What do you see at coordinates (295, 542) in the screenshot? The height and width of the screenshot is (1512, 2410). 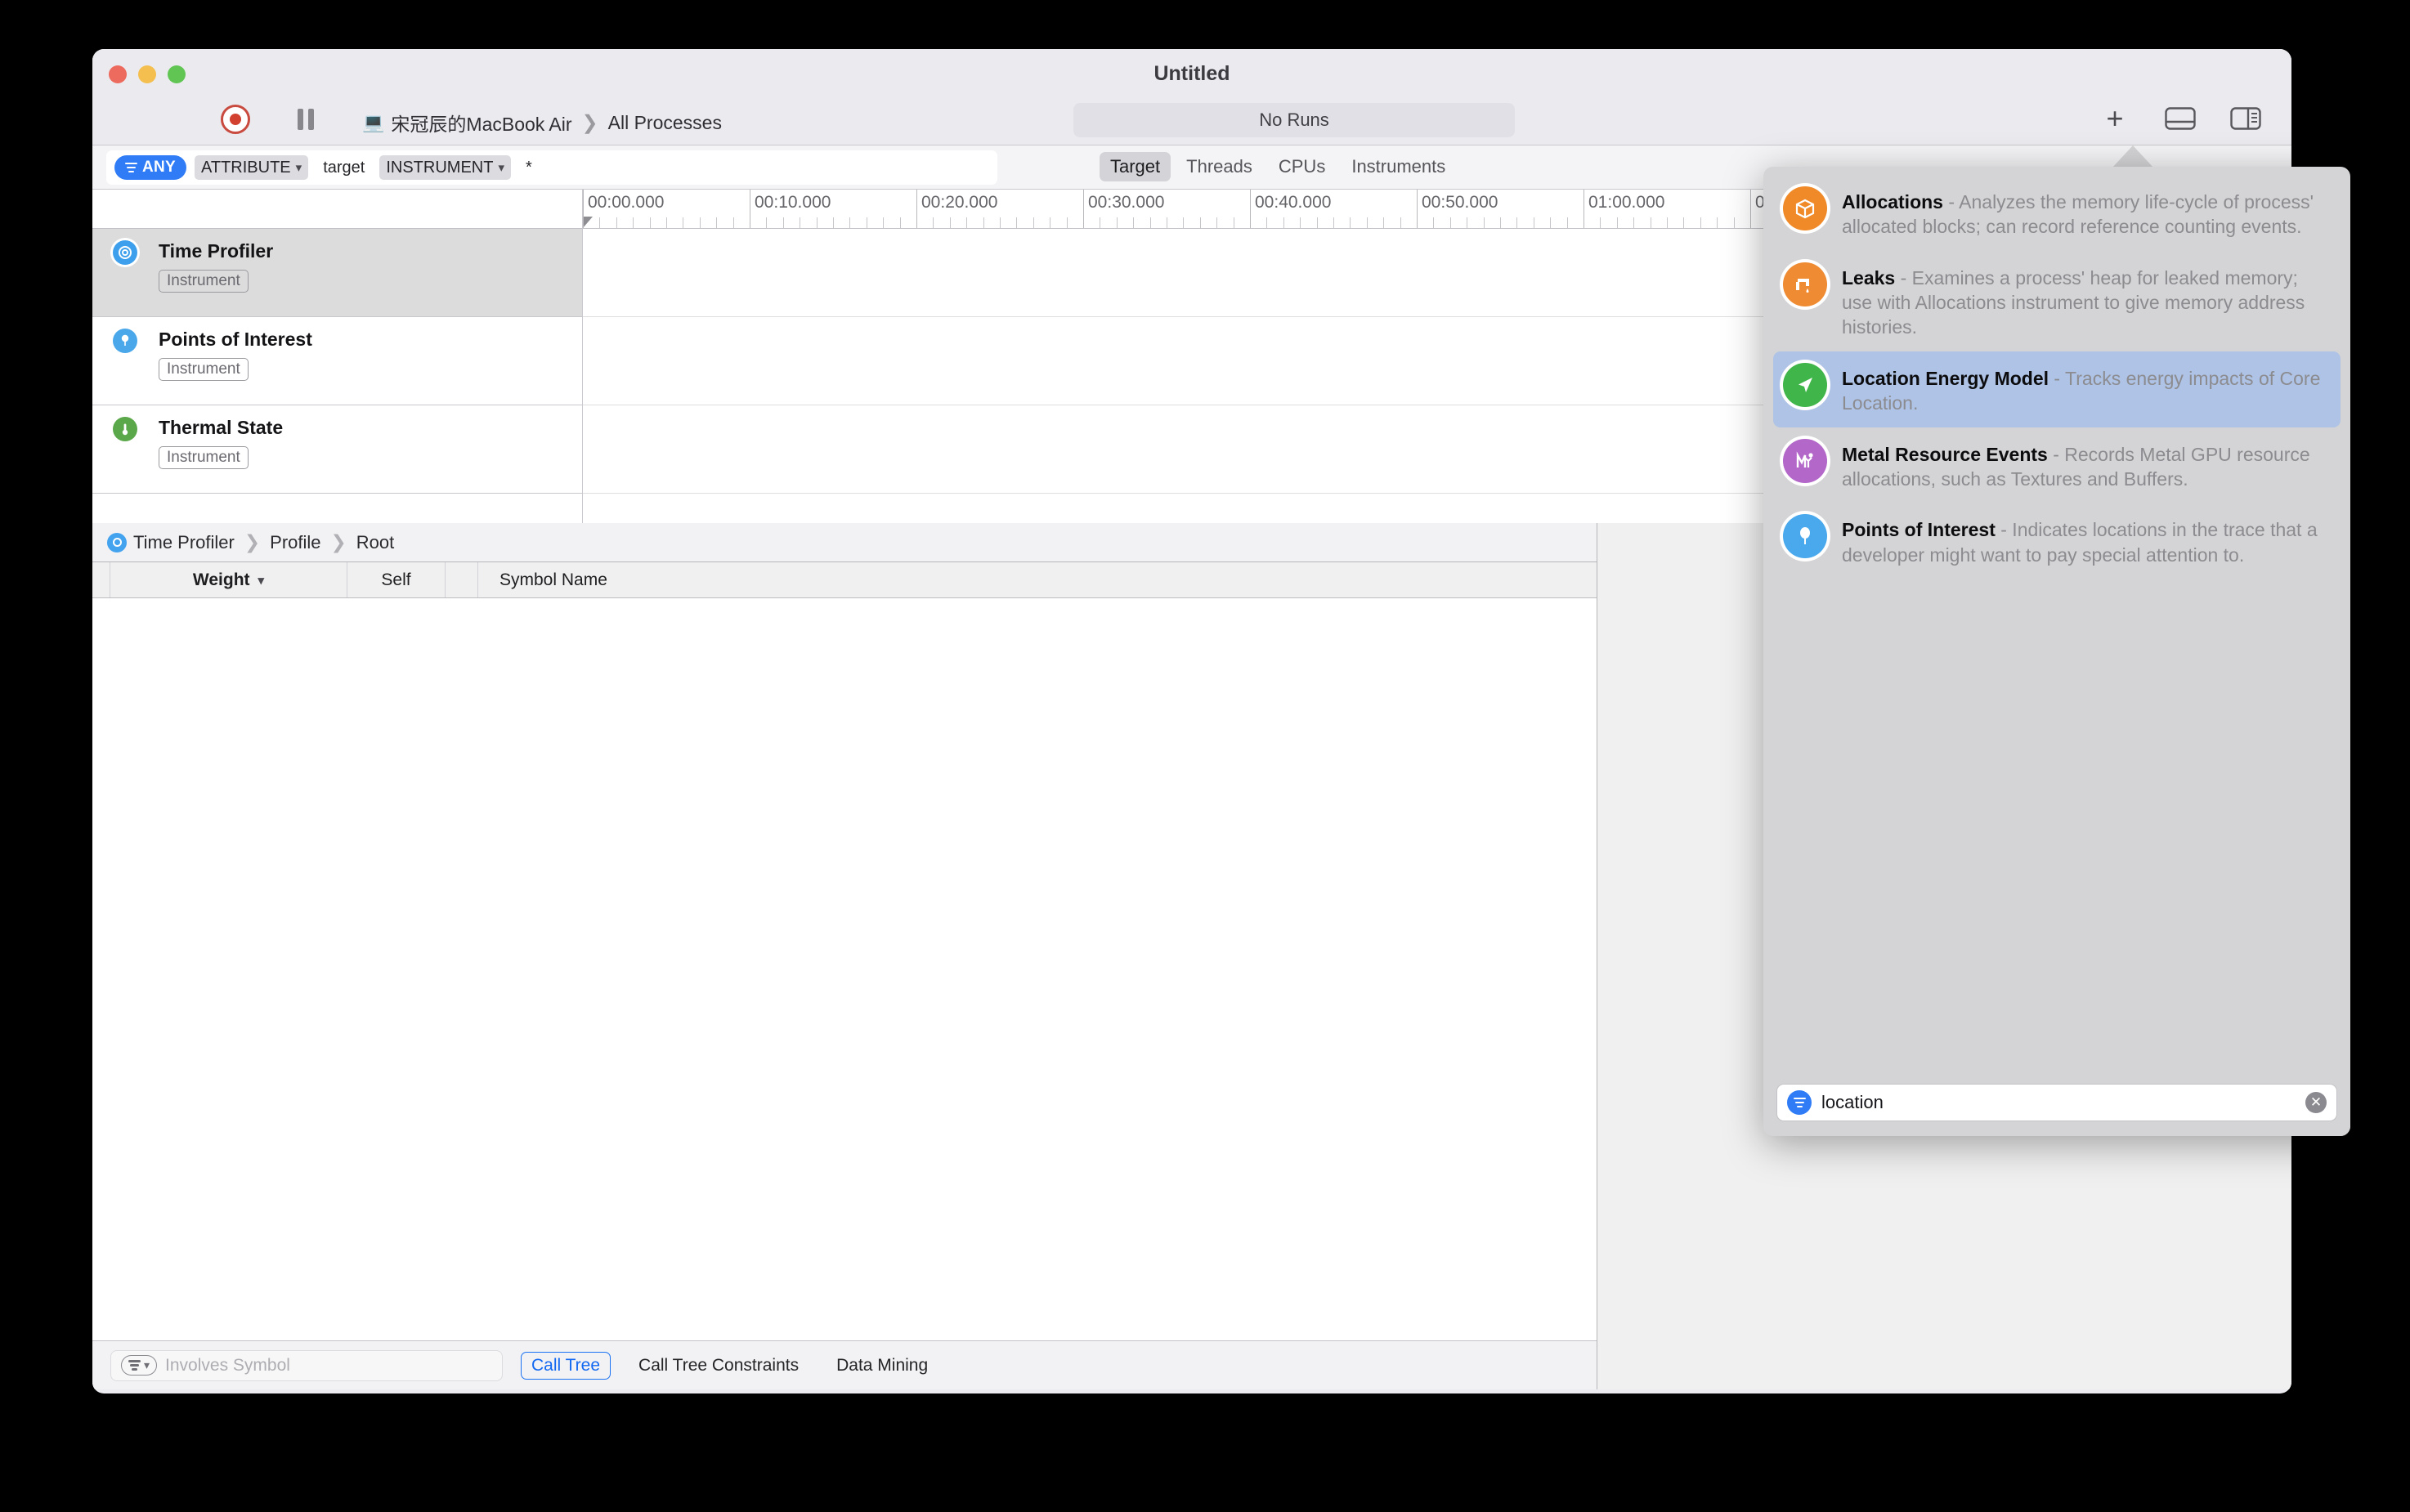 I see `breadcrumb-item-1: Profile` at bounding box center [295, 542].